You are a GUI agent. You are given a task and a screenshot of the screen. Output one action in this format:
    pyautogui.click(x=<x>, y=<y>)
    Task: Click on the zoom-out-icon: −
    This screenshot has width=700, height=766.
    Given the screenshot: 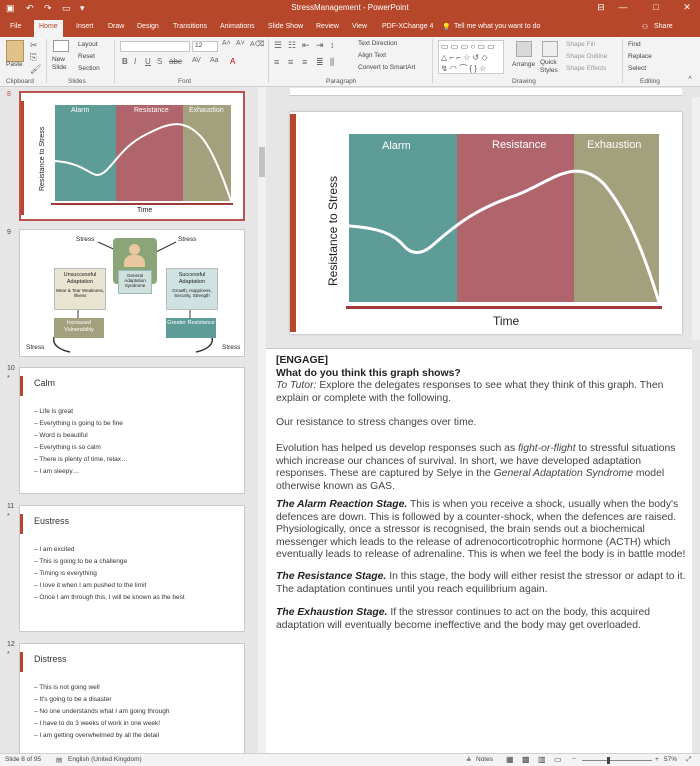 What is the action you would take?
    pyautogui.click(x=574, y=759)
    